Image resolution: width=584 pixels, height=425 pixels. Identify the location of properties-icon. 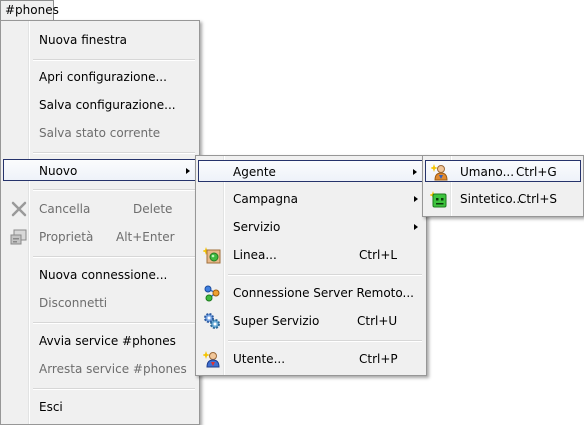
(18, 237).